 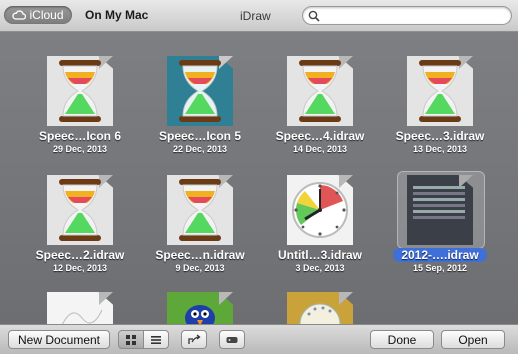 I want to click on file-name: Untitl…3.idraw, so click(x=319, y=255).